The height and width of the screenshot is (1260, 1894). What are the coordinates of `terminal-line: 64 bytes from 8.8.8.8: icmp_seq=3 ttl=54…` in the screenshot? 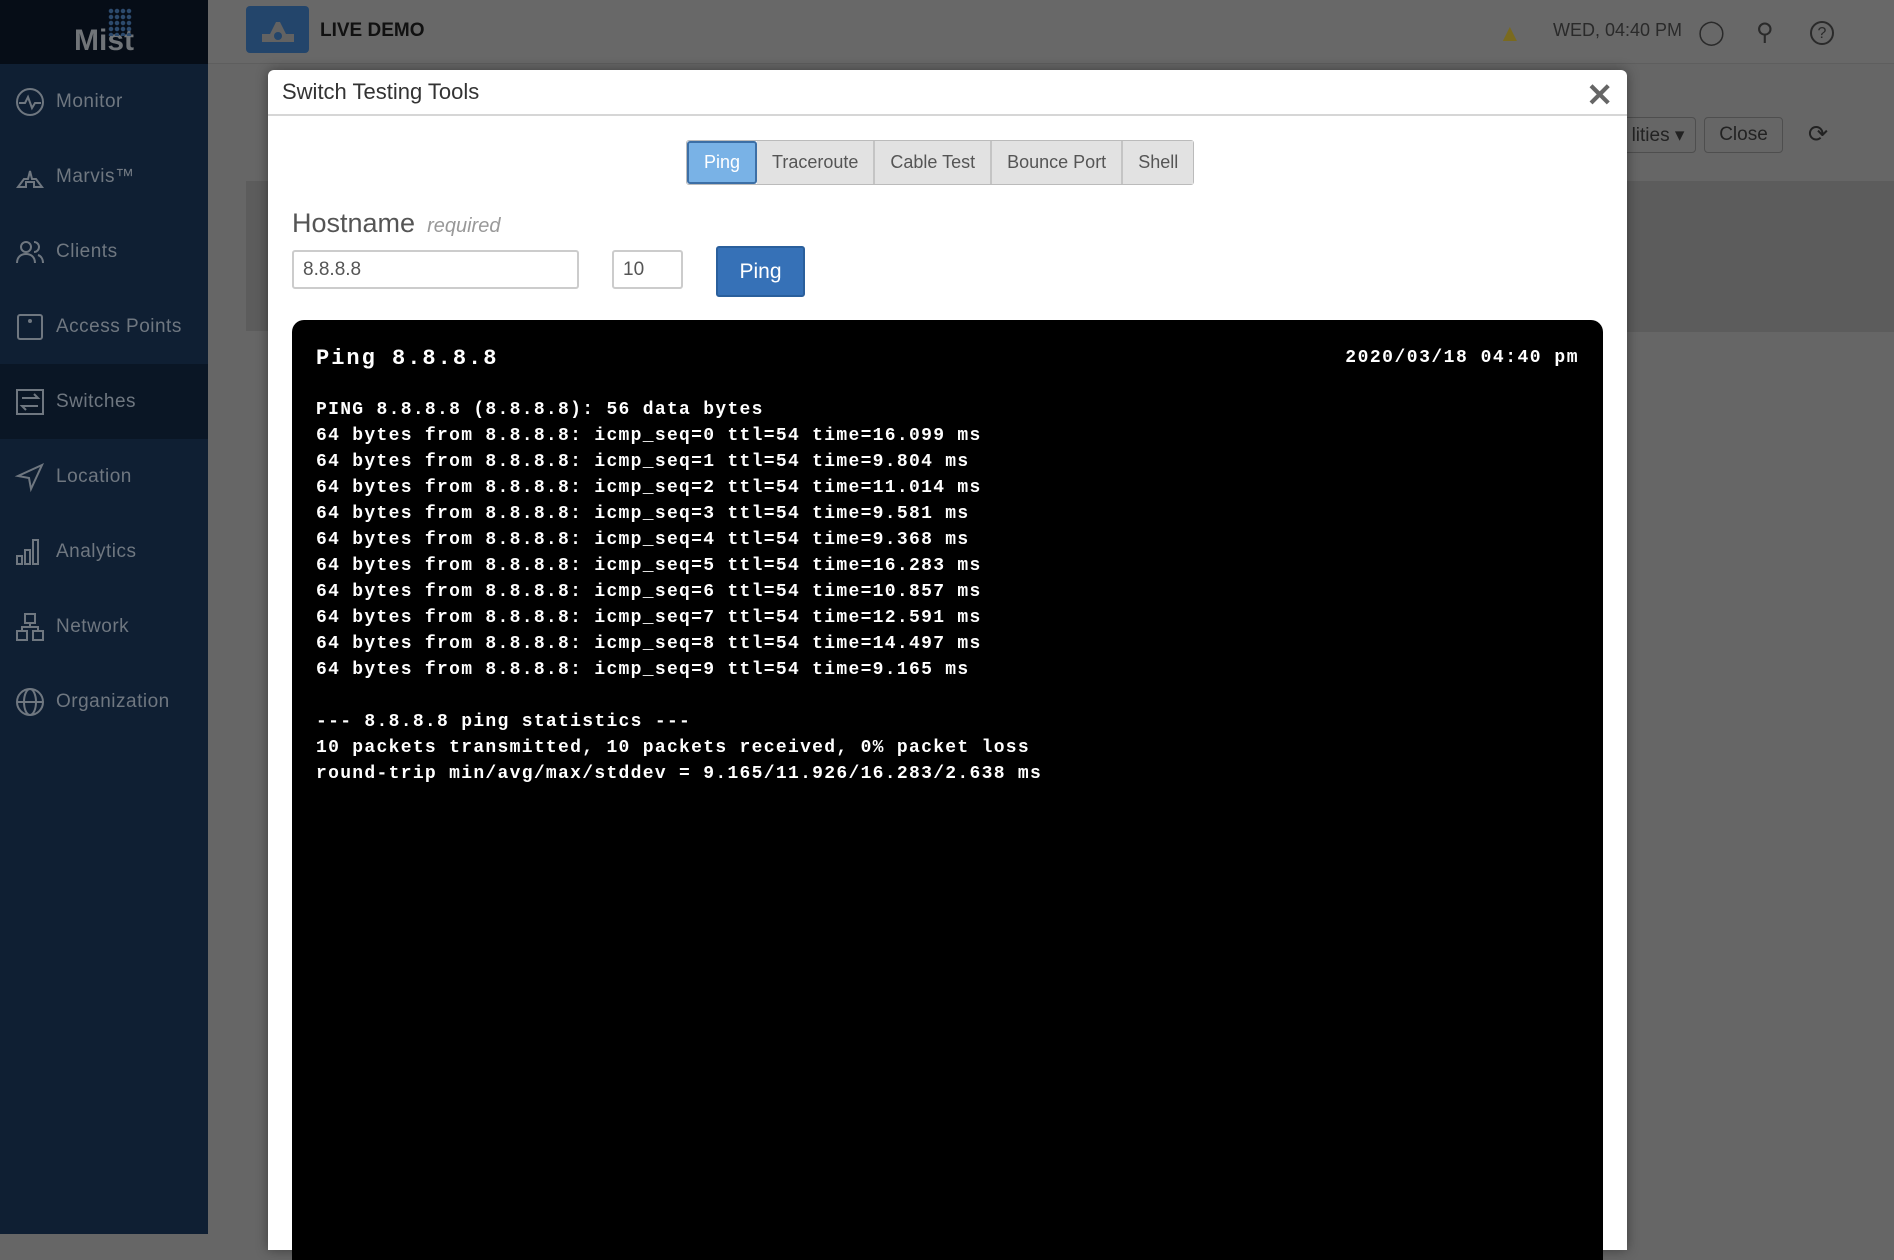 It's located at (643, 514).